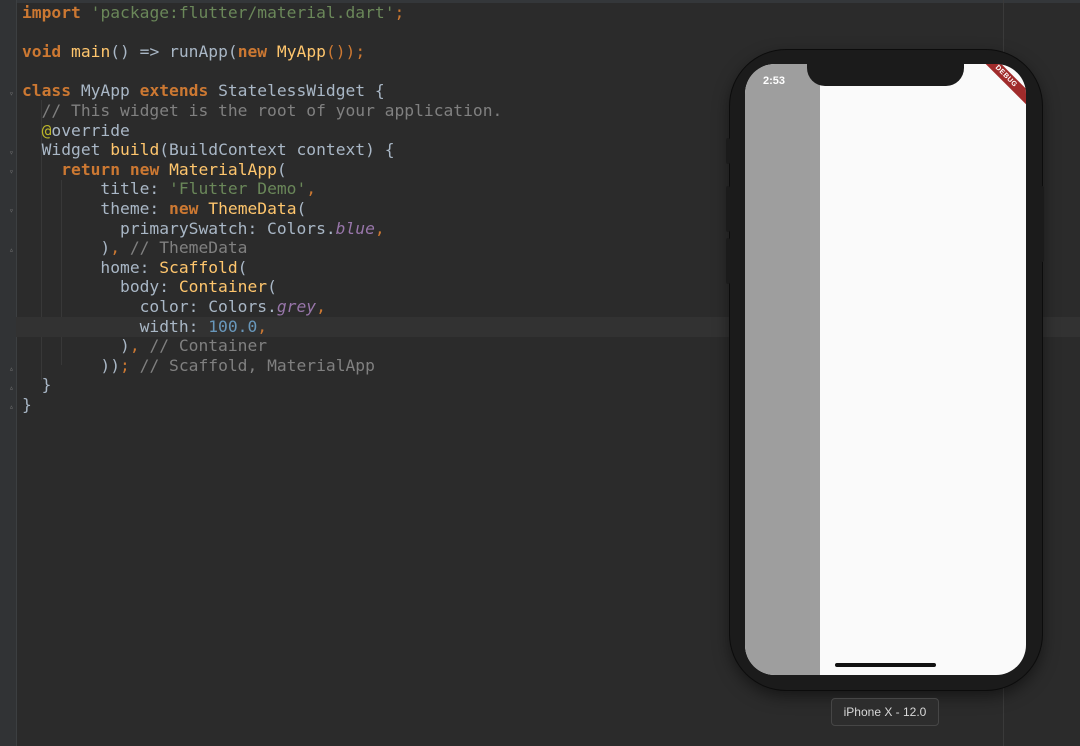 The height and width of the screenshot is (746, 1080). I want to click on code-token: grey, so click(296, 306).